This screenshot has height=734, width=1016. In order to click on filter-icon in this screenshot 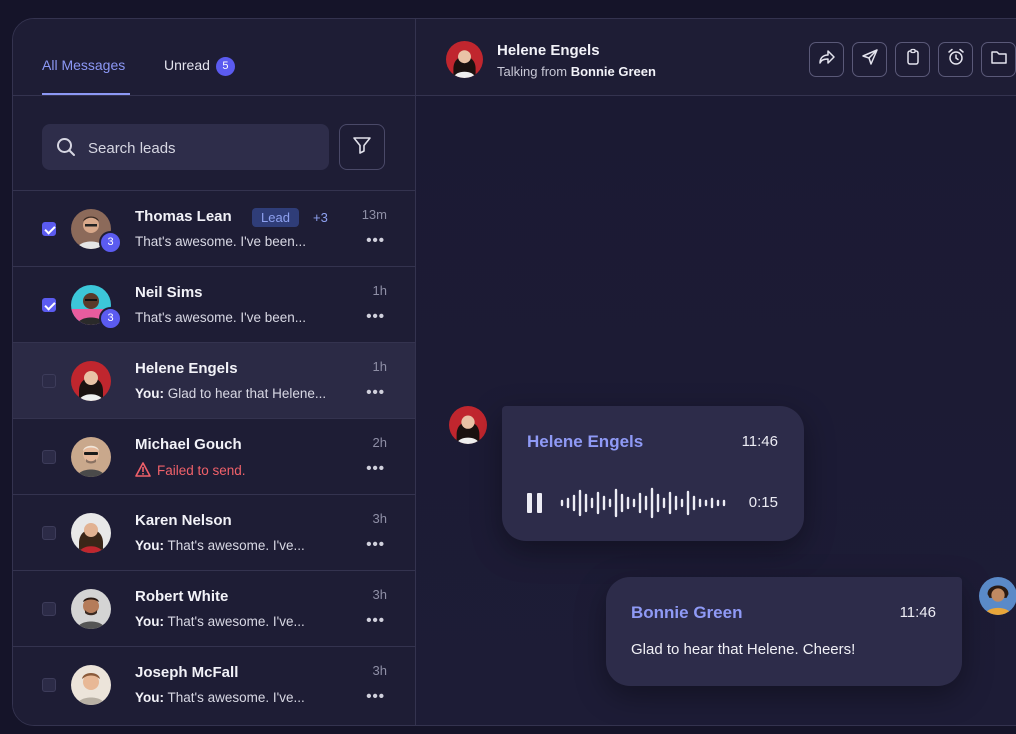, I will do `click(362, 147)`.